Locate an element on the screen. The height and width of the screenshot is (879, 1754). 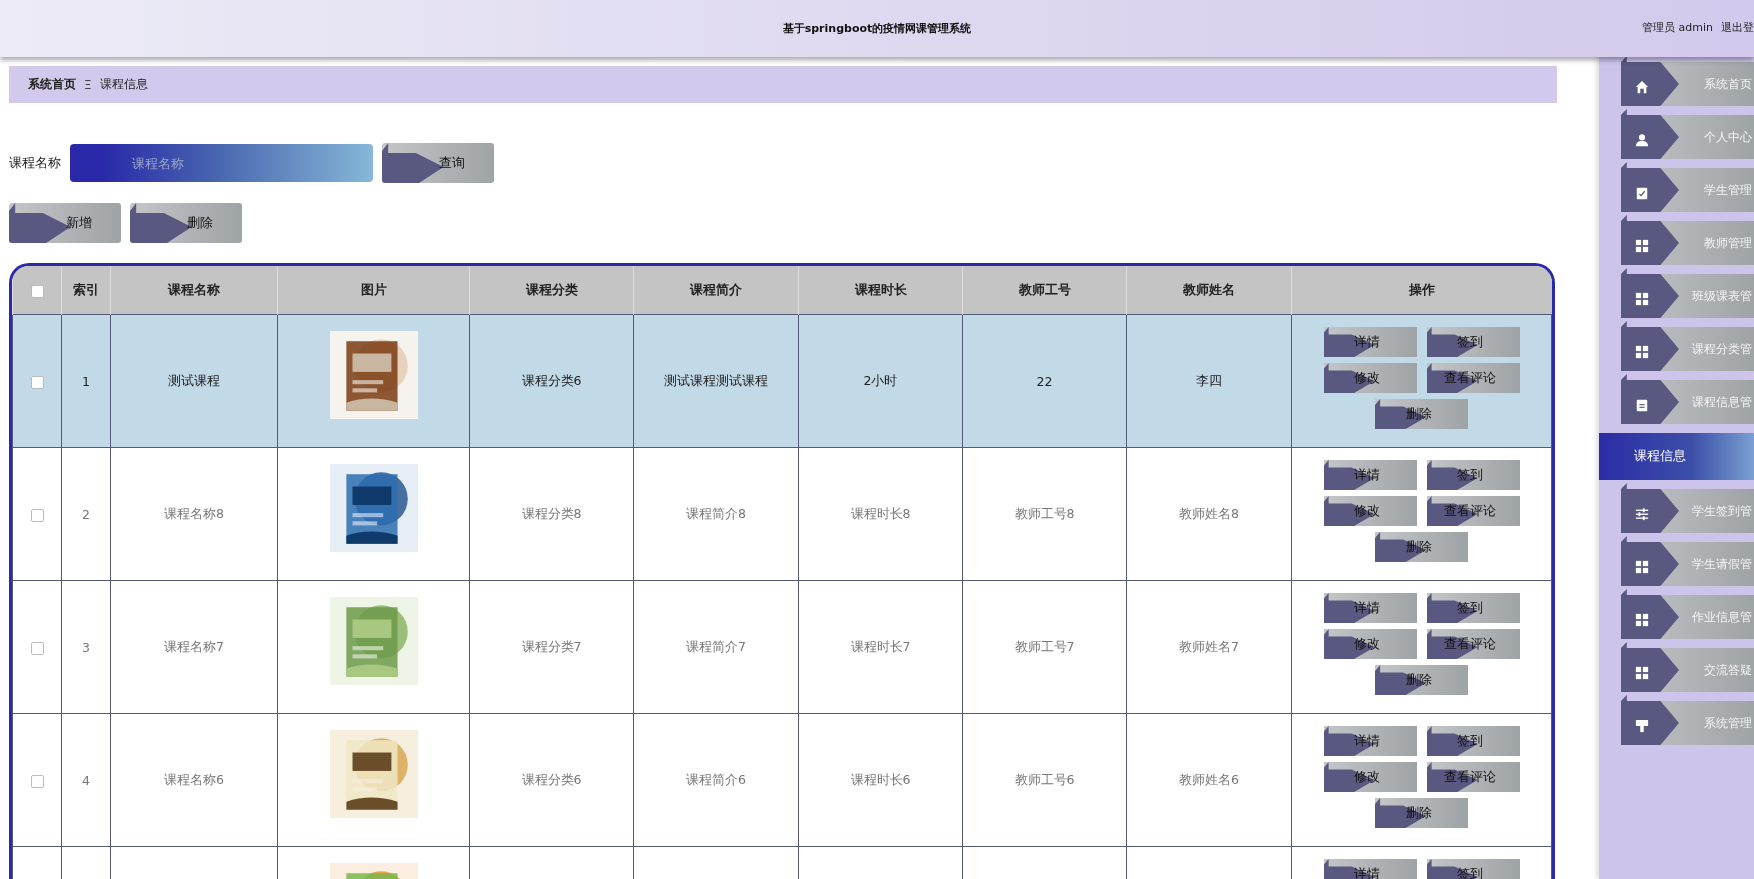
table-cell: 课程名称8 is located at coordinates (194, 513).